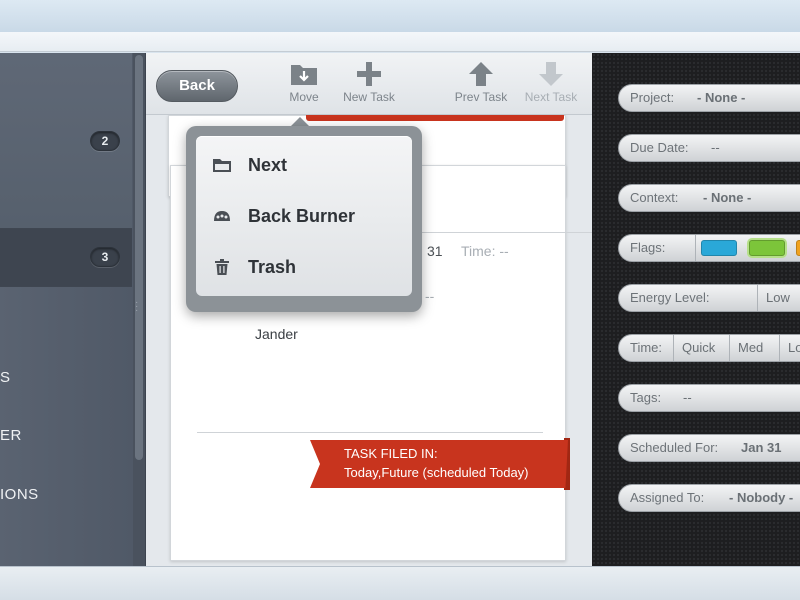  Describe the element at coordinates (139, 257) in the screenshot. I see `scrollbar-thumb` at that location.